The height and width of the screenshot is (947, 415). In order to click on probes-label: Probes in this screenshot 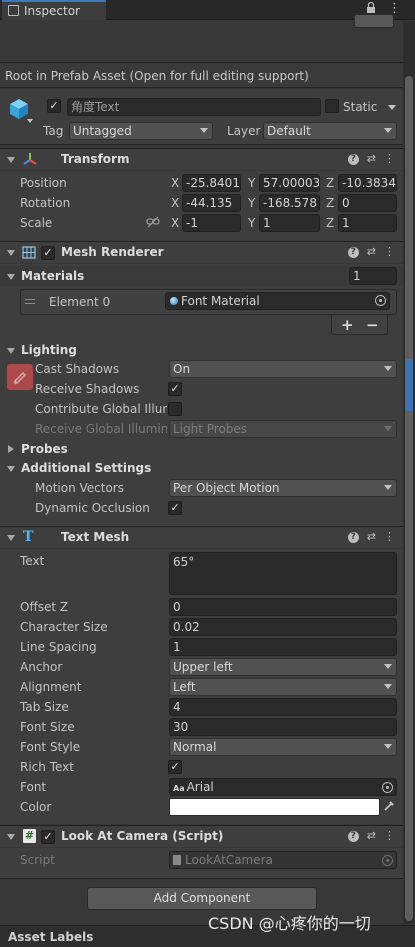, I will do `click(44, 449)`.